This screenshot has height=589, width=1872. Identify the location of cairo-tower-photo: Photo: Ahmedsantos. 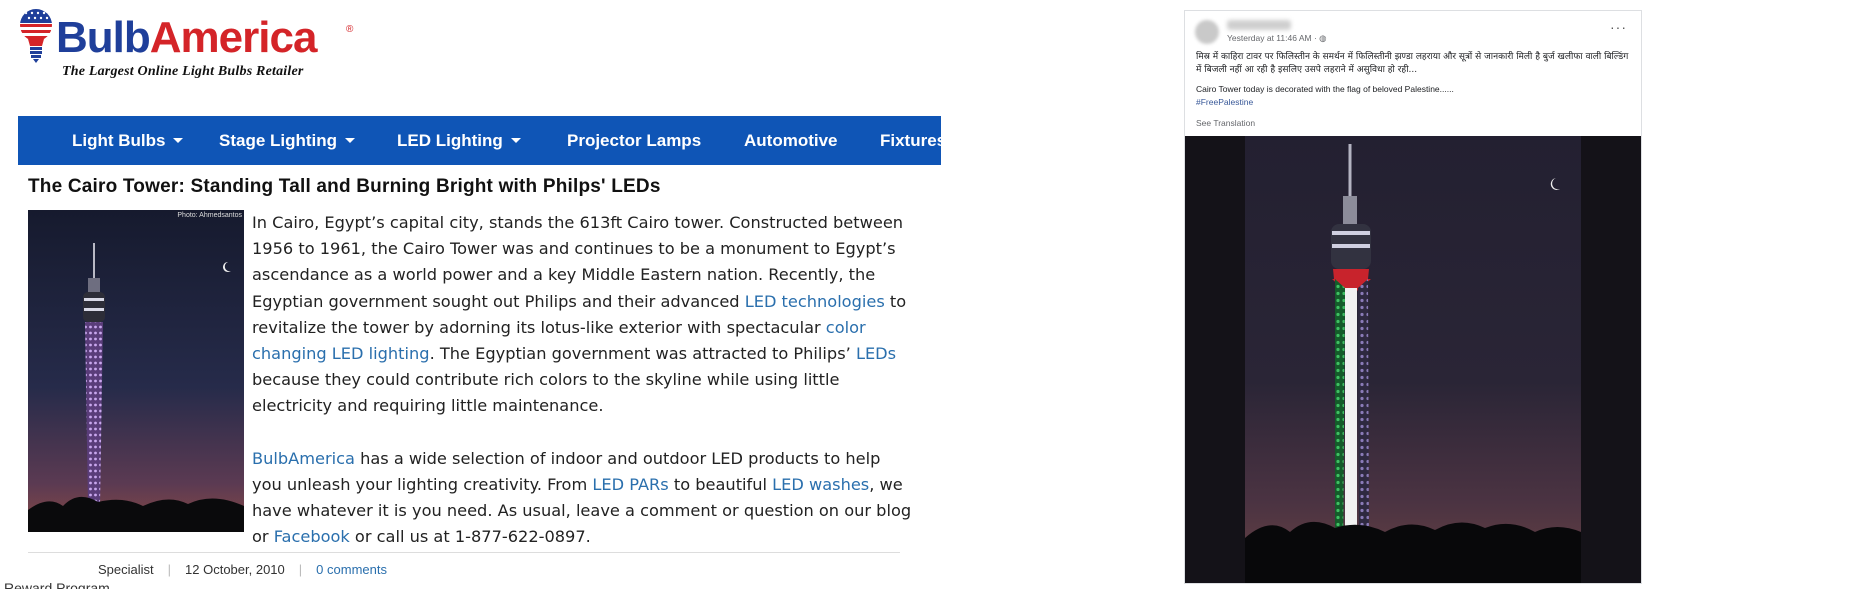
(136, 371).